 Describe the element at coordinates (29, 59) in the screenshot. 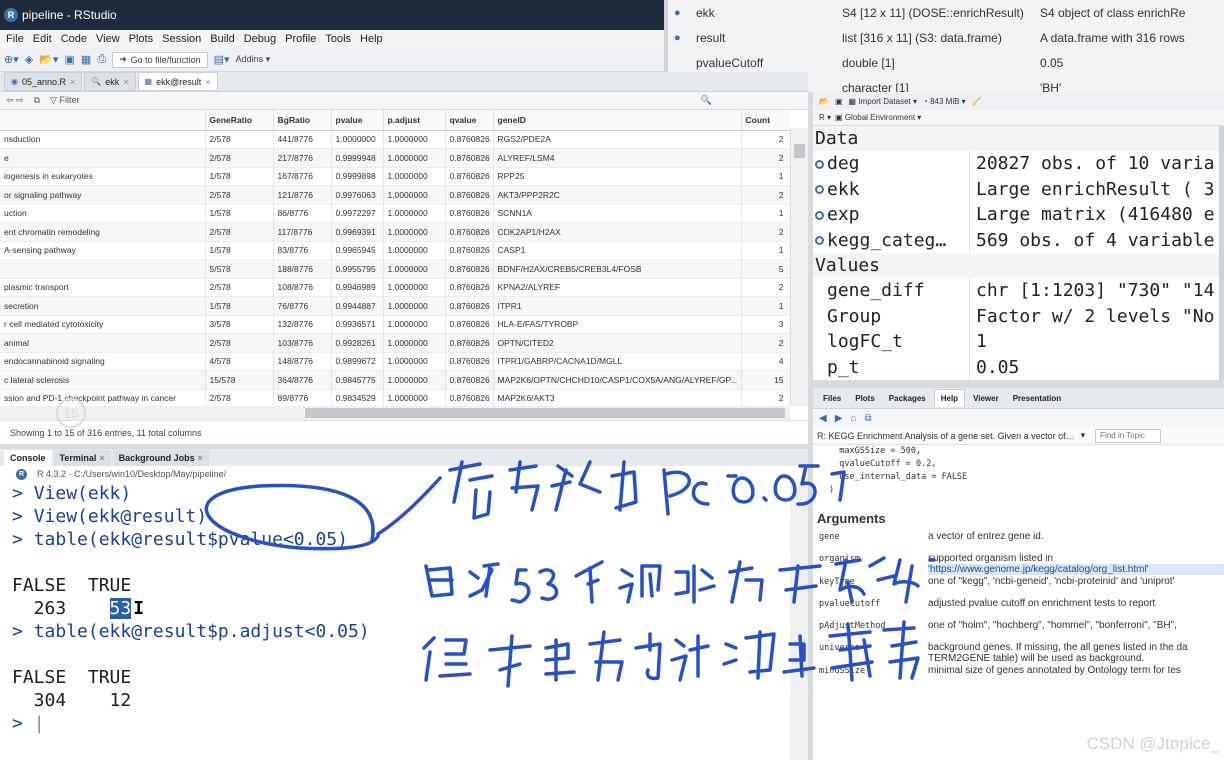

I see `new-project-icon: ◈` at that location.